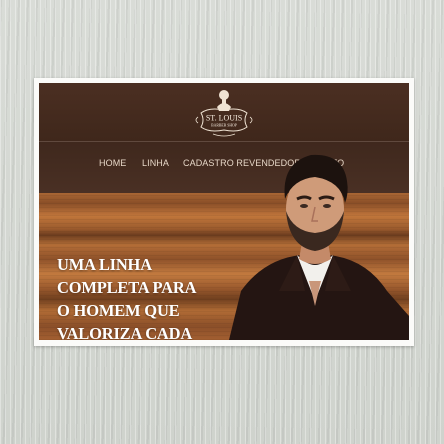 The height and width of the screenshot is (444, 444). What do you see at coordinates (224, 126) in the screenshot?
I see `brand-subtitle: BARBER SHOP` at bounding box center [224, 126].